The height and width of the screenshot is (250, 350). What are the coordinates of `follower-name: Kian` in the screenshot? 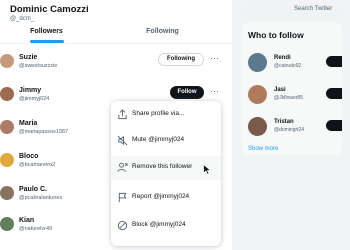 It's located at (27, 220).